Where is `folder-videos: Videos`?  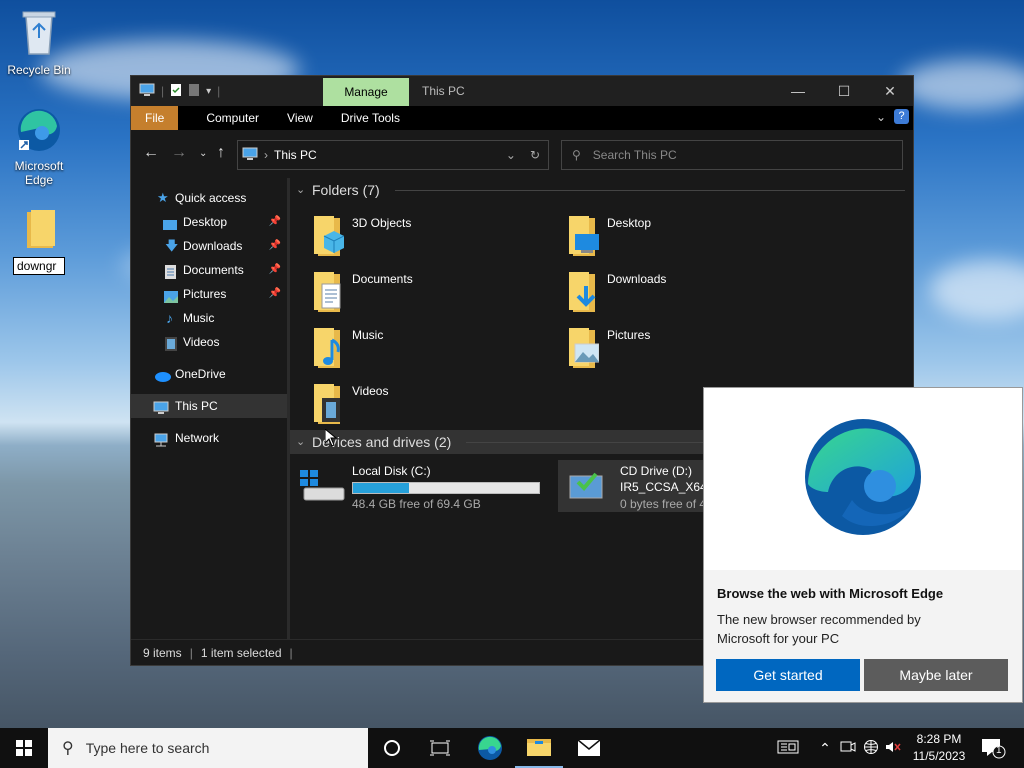 folder-videos: Videos is located at coordinates (410, 404).